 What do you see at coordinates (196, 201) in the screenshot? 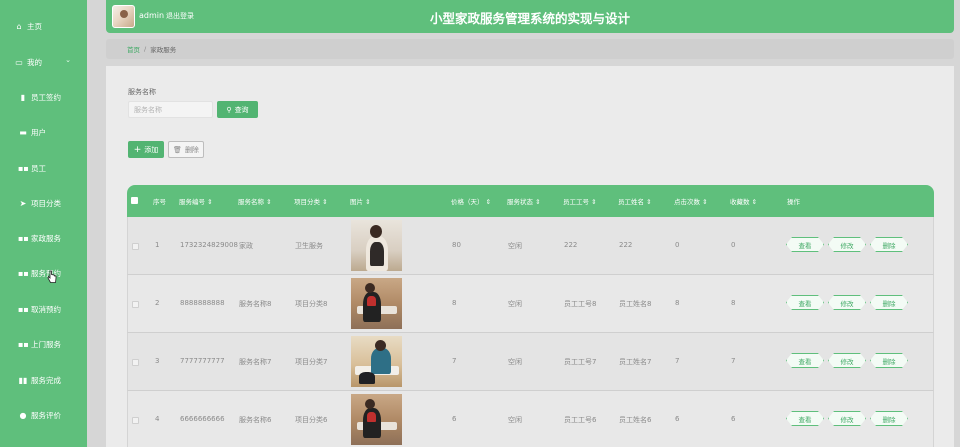
I see `col-code: 服务编号 ⇕` at bounding box center [196, 201].